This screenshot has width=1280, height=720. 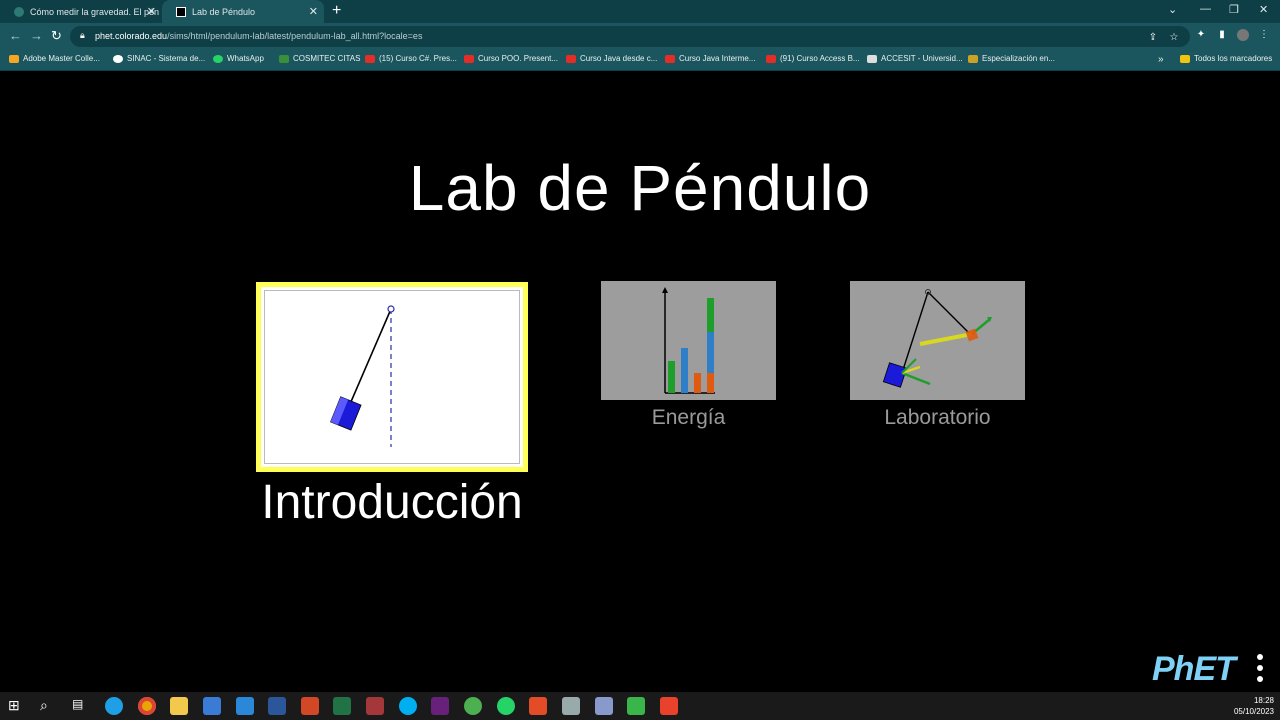 I want to click on site-favicon-icon, so click(x=19, y=11).